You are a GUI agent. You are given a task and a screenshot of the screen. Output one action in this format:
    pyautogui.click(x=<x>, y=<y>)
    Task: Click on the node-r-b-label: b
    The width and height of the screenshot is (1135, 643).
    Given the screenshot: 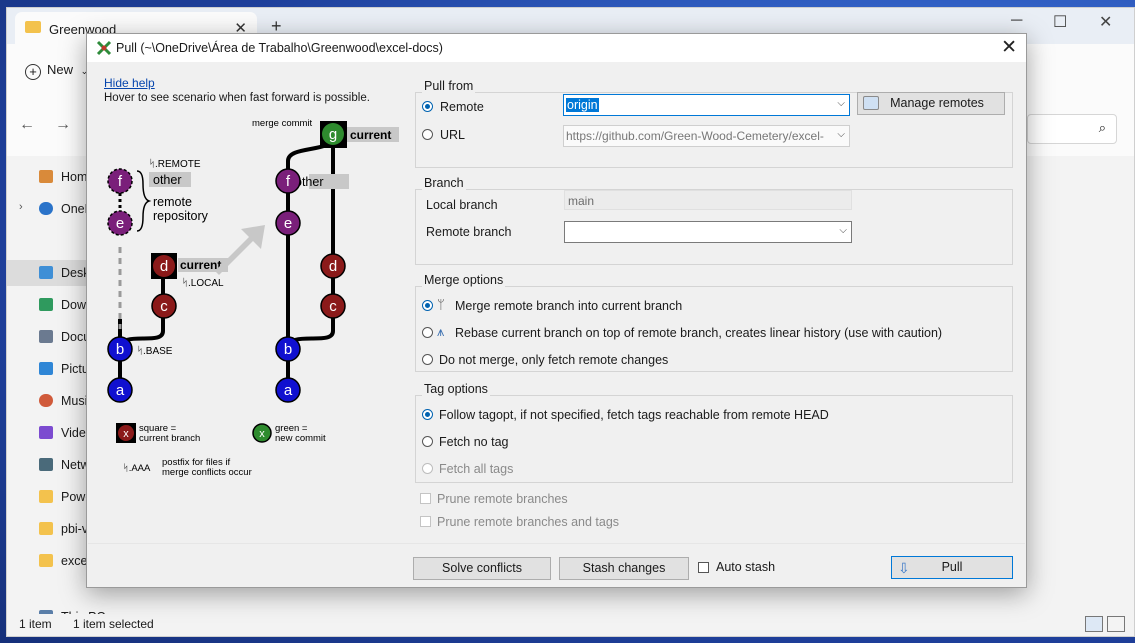 What is the action you would take?
    pyautogui.click(x=288, y=349)
    